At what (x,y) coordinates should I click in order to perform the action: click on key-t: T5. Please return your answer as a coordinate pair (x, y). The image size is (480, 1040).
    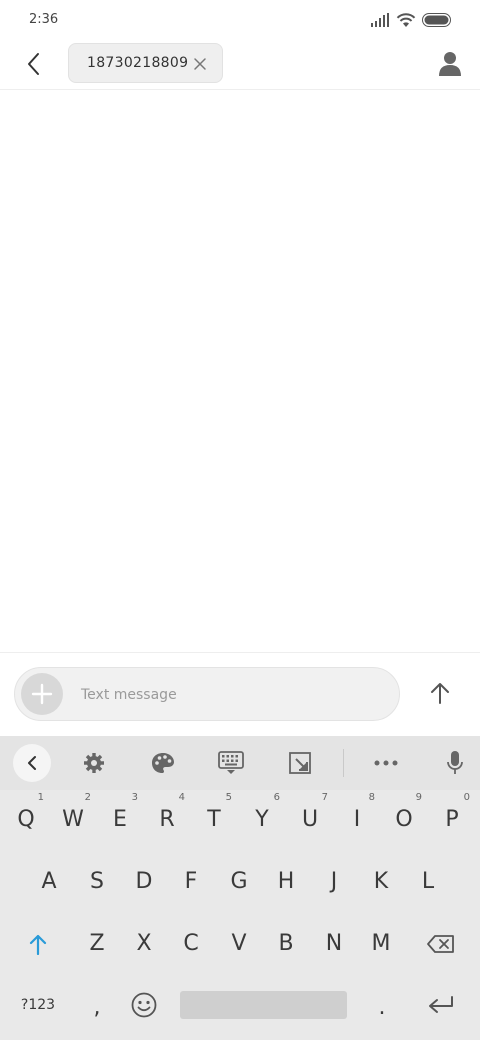
    Looking at the image, I should click on (214, 816).